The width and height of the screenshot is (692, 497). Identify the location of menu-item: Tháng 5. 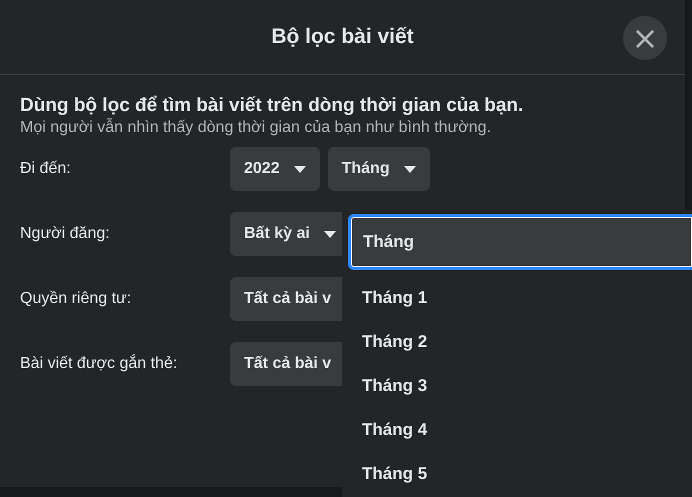
(517, 474).